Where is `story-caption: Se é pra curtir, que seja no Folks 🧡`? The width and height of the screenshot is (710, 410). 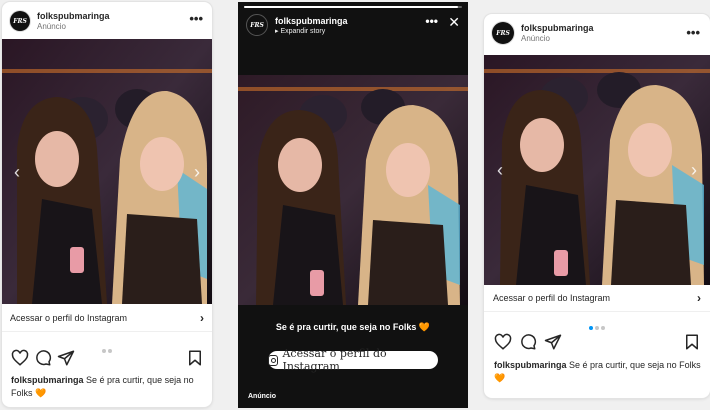
story-caption: Se é pra curtir, que seja no Folks 🧡 is located at coordinates (353, 327).